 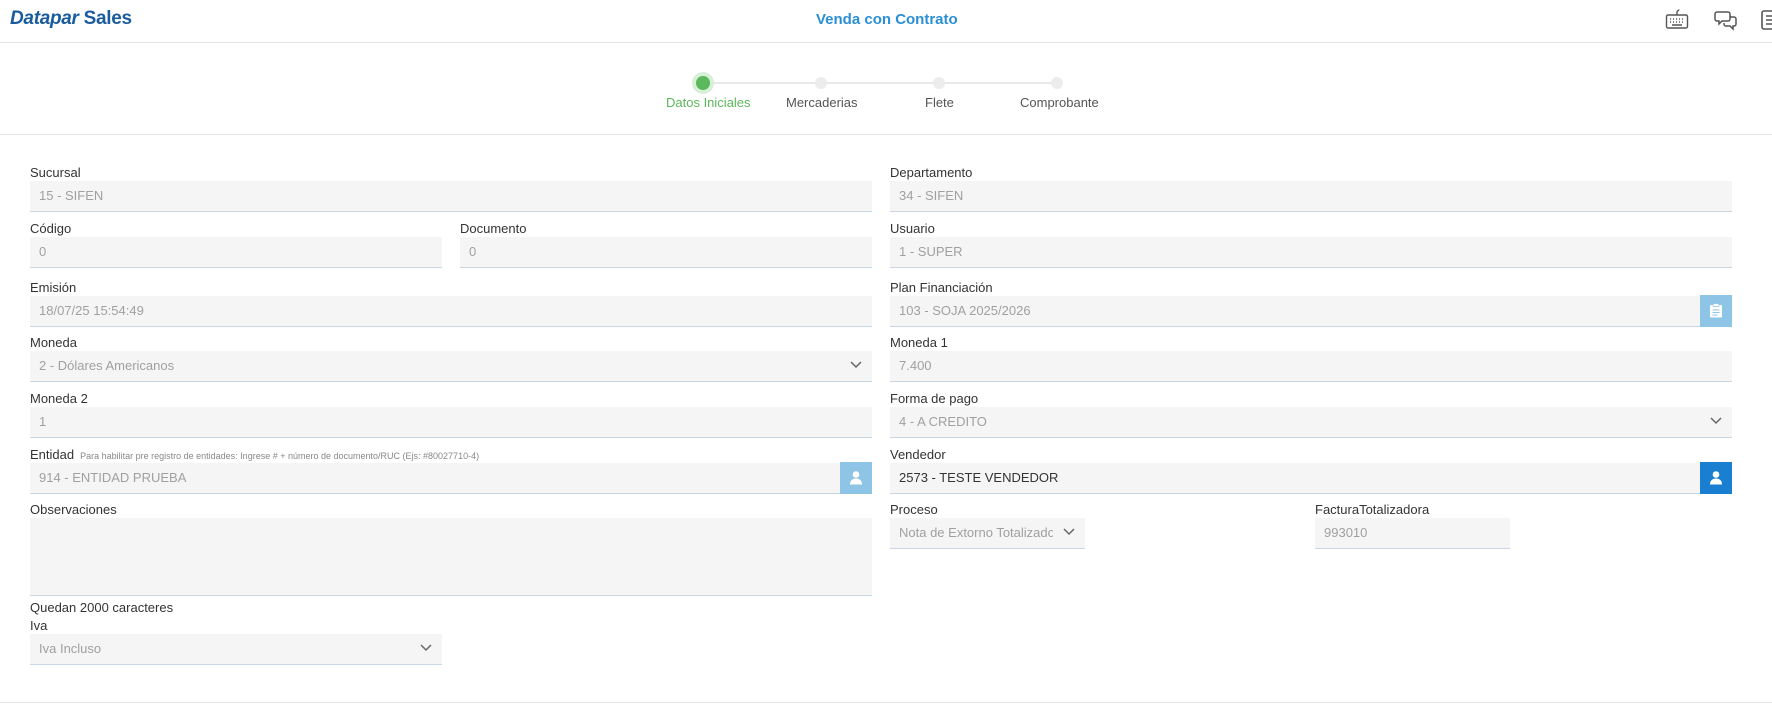 What do you see at coordinates (1059, 102) in the screenshot?
I see `step-label-comprobante: Comprobante` at bounding box center [1059, 102].